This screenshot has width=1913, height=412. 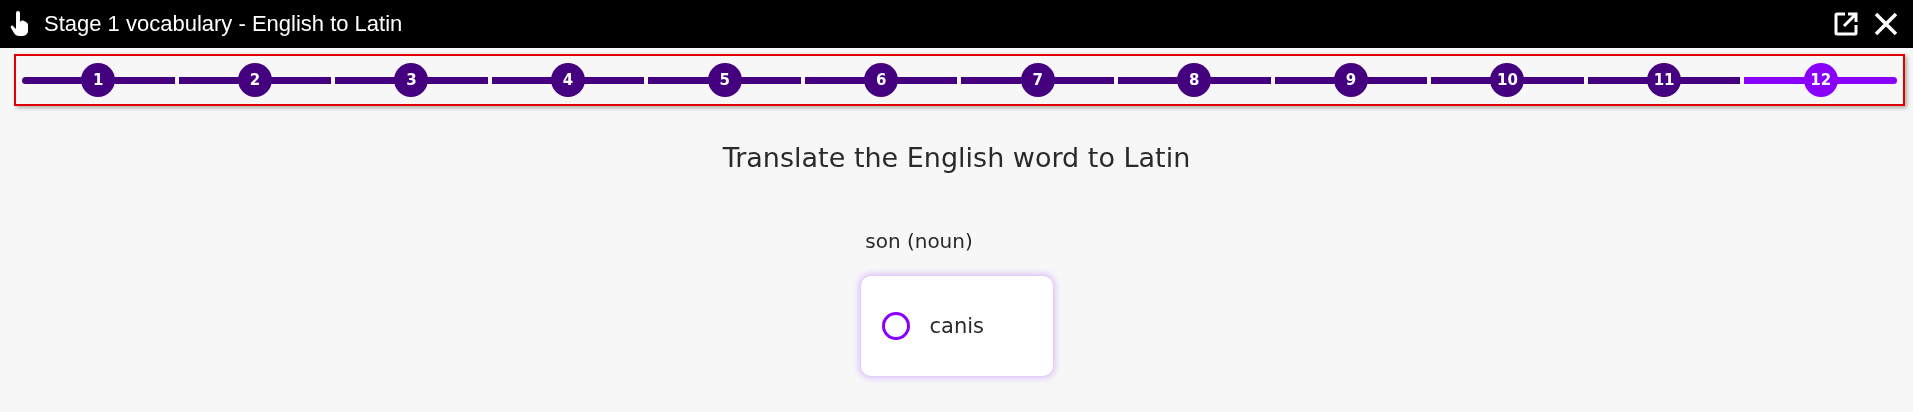 What do you see at coordinates (1350, 80) in the screenshot?
I see `step-button: 9` at bounding box center [1350, 80].